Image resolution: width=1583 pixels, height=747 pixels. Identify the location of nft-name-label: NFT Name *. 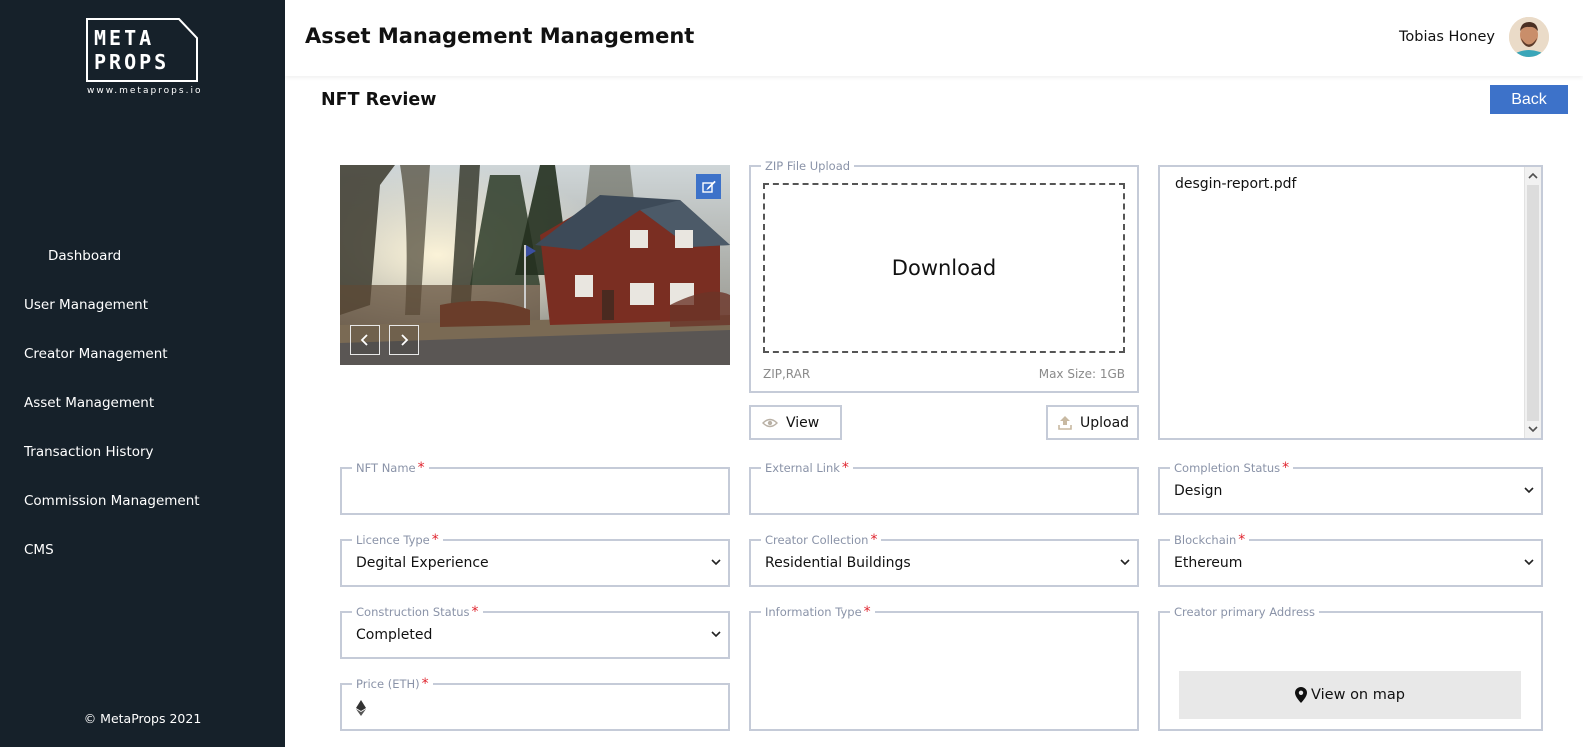
(390, 468).